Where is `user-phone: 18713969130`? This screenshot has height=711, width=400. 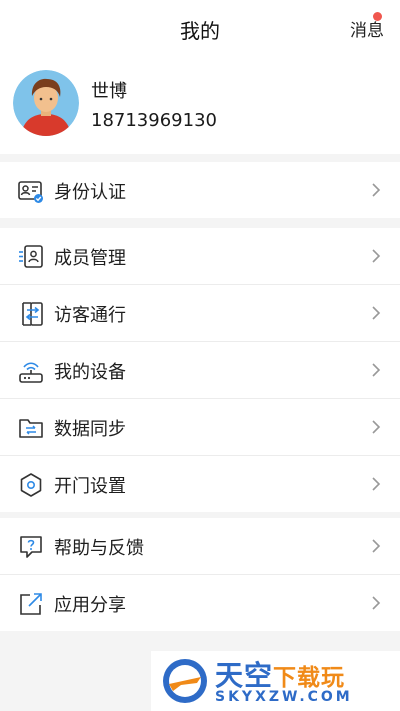
user-phone: 18713969130 is located at coordinates (154, 120).